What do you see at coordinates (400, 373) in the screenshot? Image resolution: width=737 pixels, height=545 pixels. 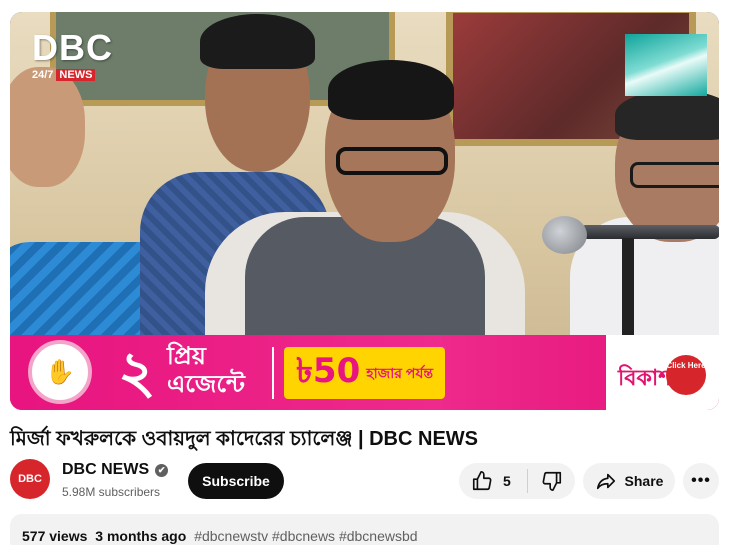 I see `ad-amount-unit: হাজার পর্যন্ত` at bounding box center [400, 373].